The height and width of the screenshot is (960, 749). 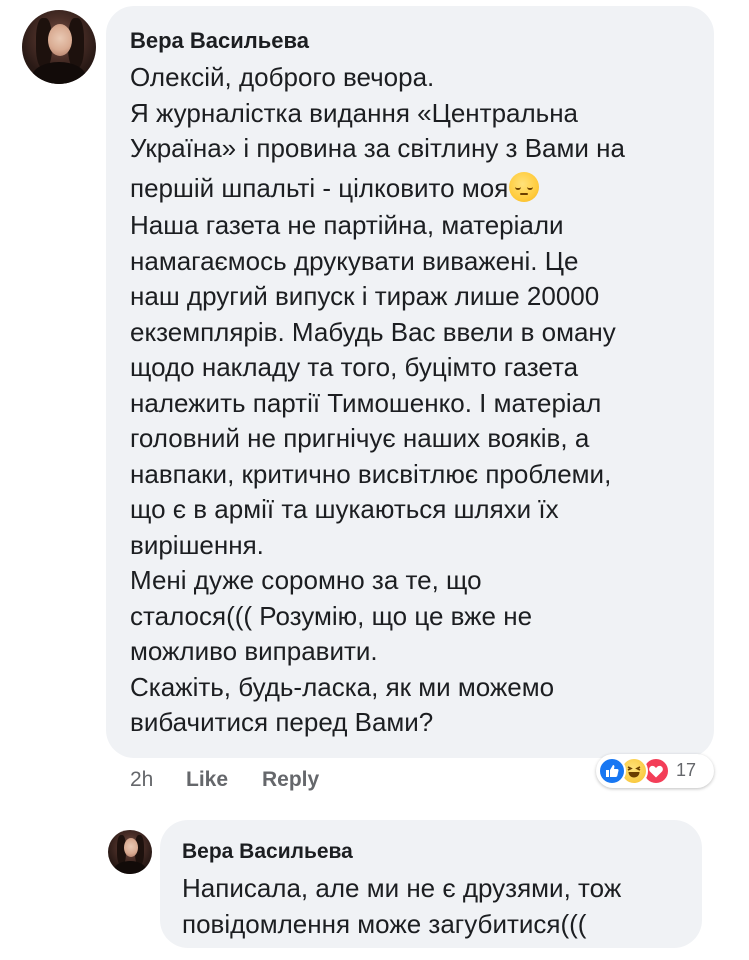 I want to click on comment-line: вирішення., so click(x=197, y=544).